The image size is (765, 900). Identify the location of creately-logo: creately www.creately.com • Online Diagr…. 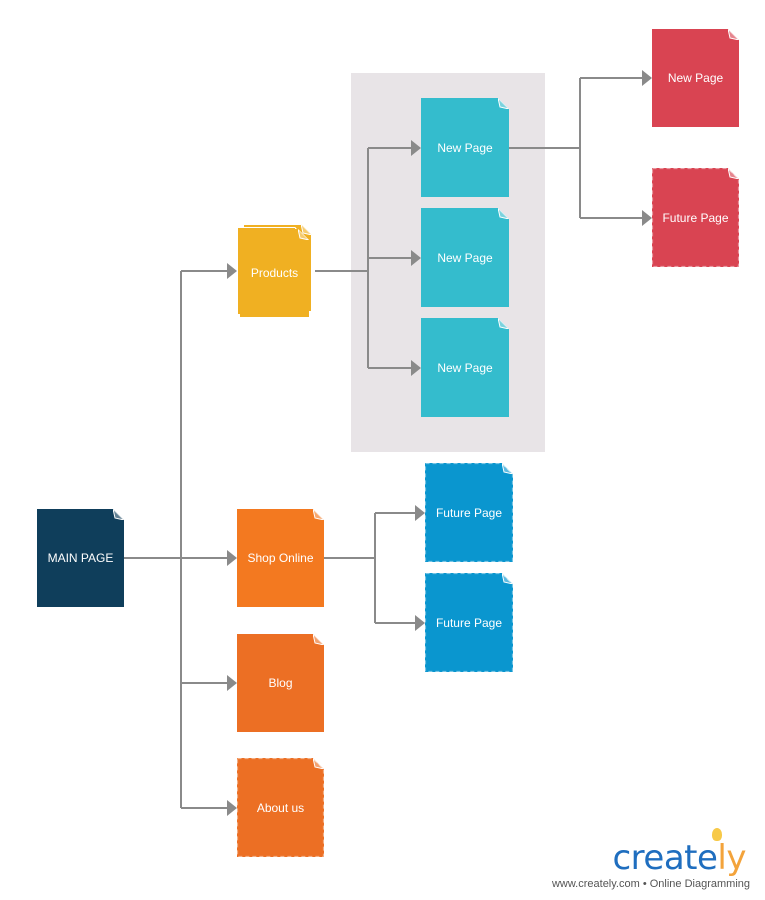
(643, 859).